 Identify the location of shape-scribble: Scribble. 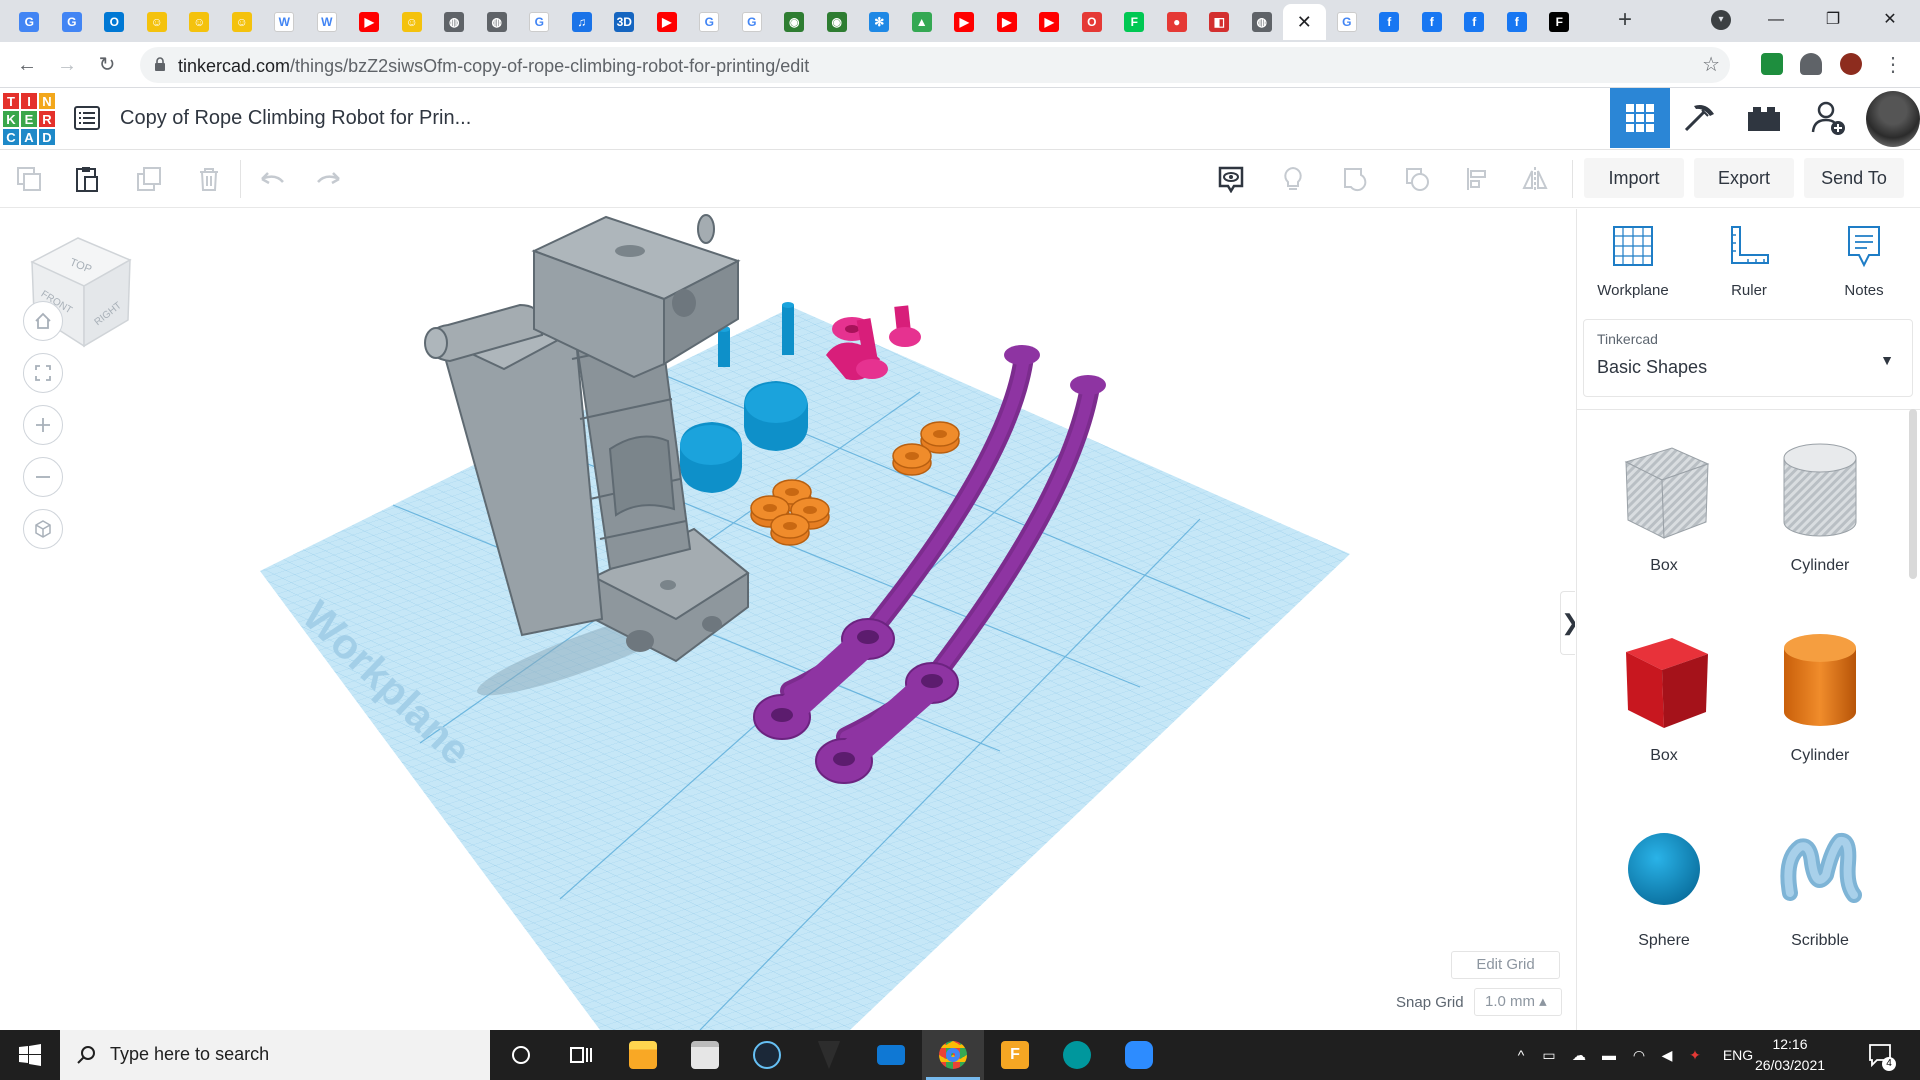
(1820, 884).